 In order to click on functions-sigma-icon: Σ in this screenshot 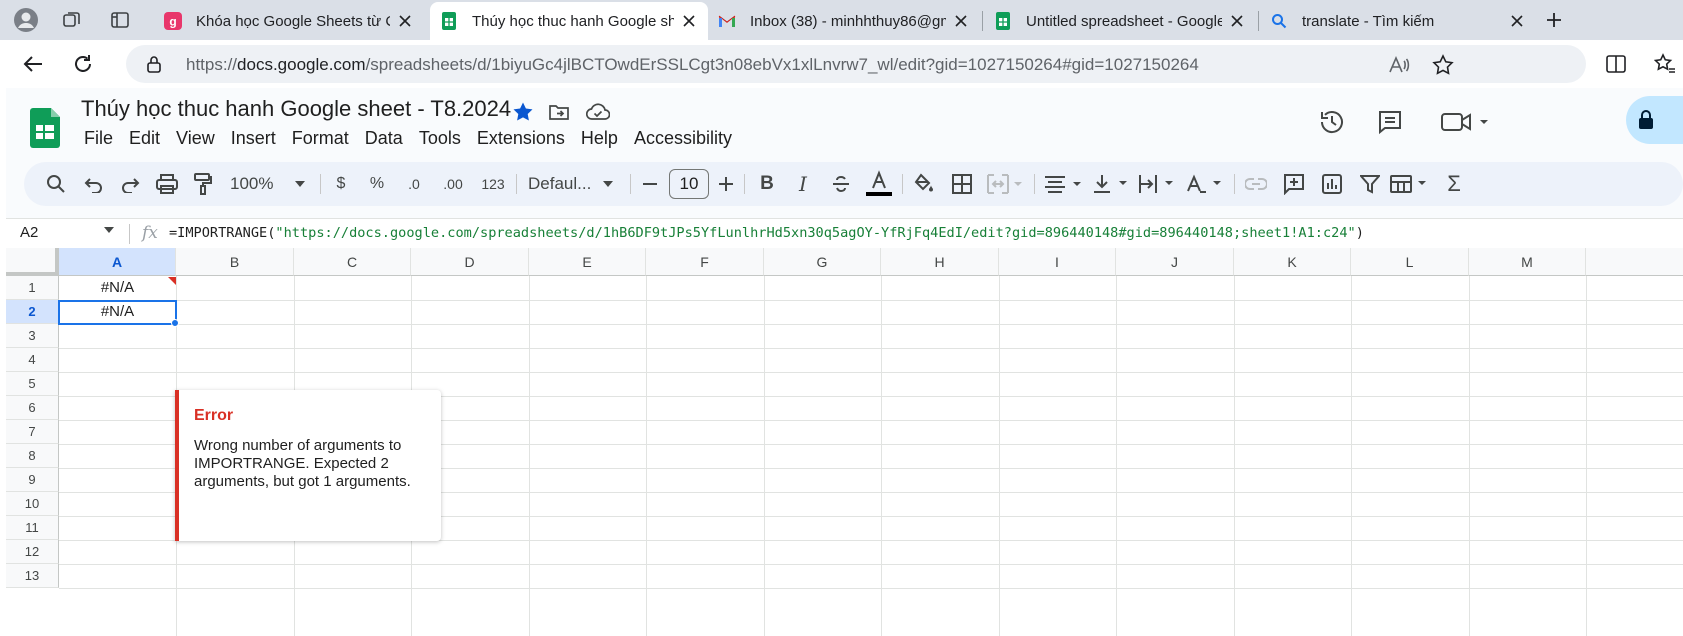, I will do `click(1454, 183)`.